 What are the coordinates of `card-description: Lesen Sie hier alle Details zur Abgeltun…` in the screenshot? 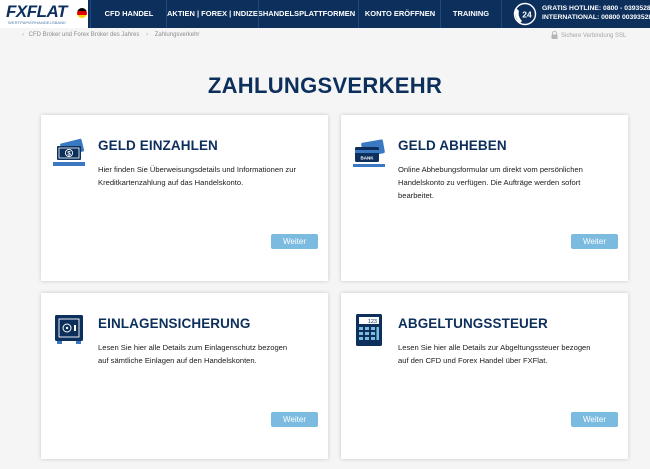 It's located at (494, 354).